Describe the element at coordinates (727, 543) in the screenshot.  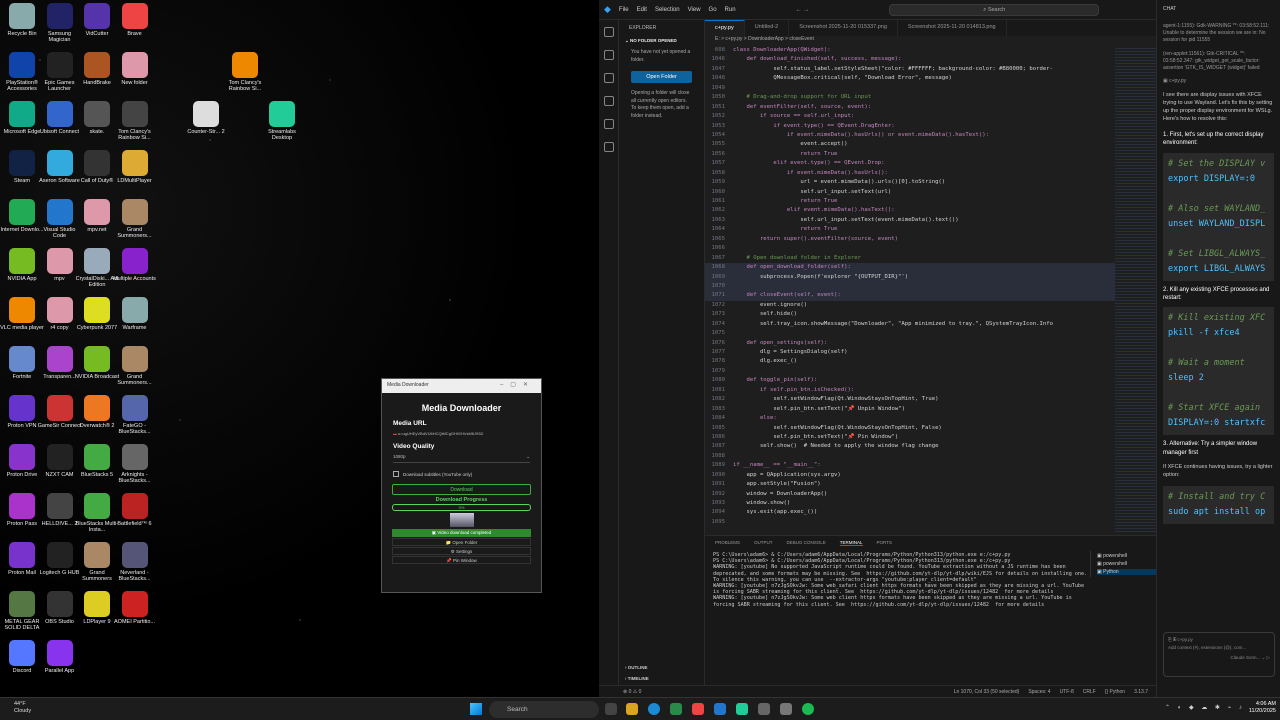
I see `panel-tab: PROBLEMS` at that location.